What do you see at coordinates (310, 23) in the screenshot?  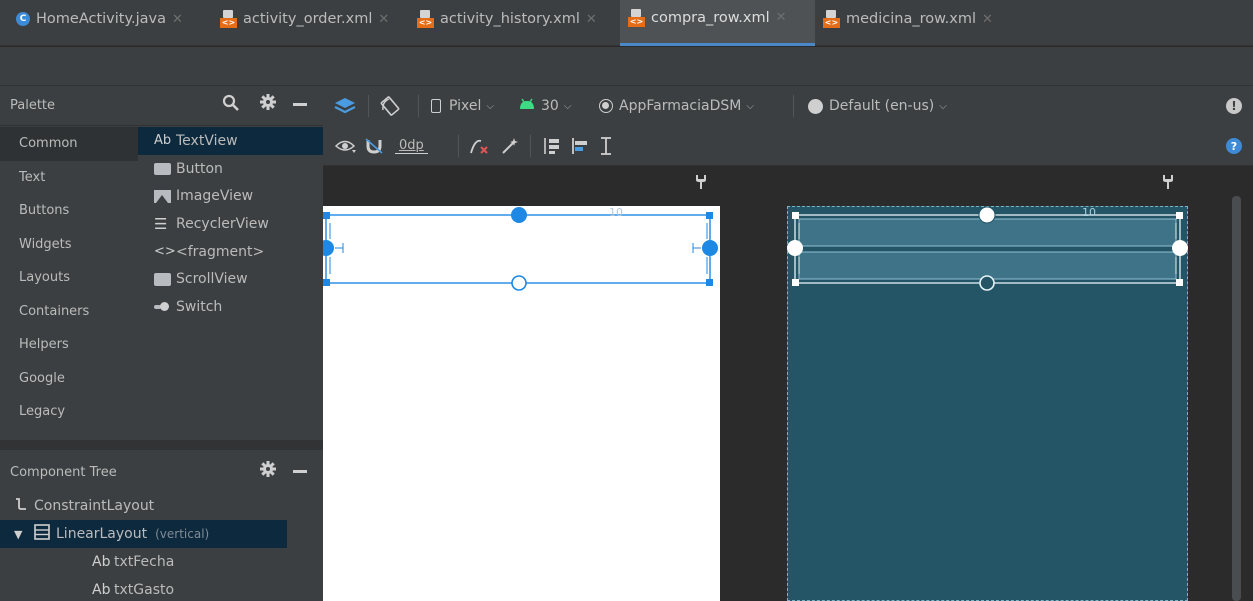 I see `tab-activity-order: <> activity_order.xml ✕` at bounding box center [310, 23].